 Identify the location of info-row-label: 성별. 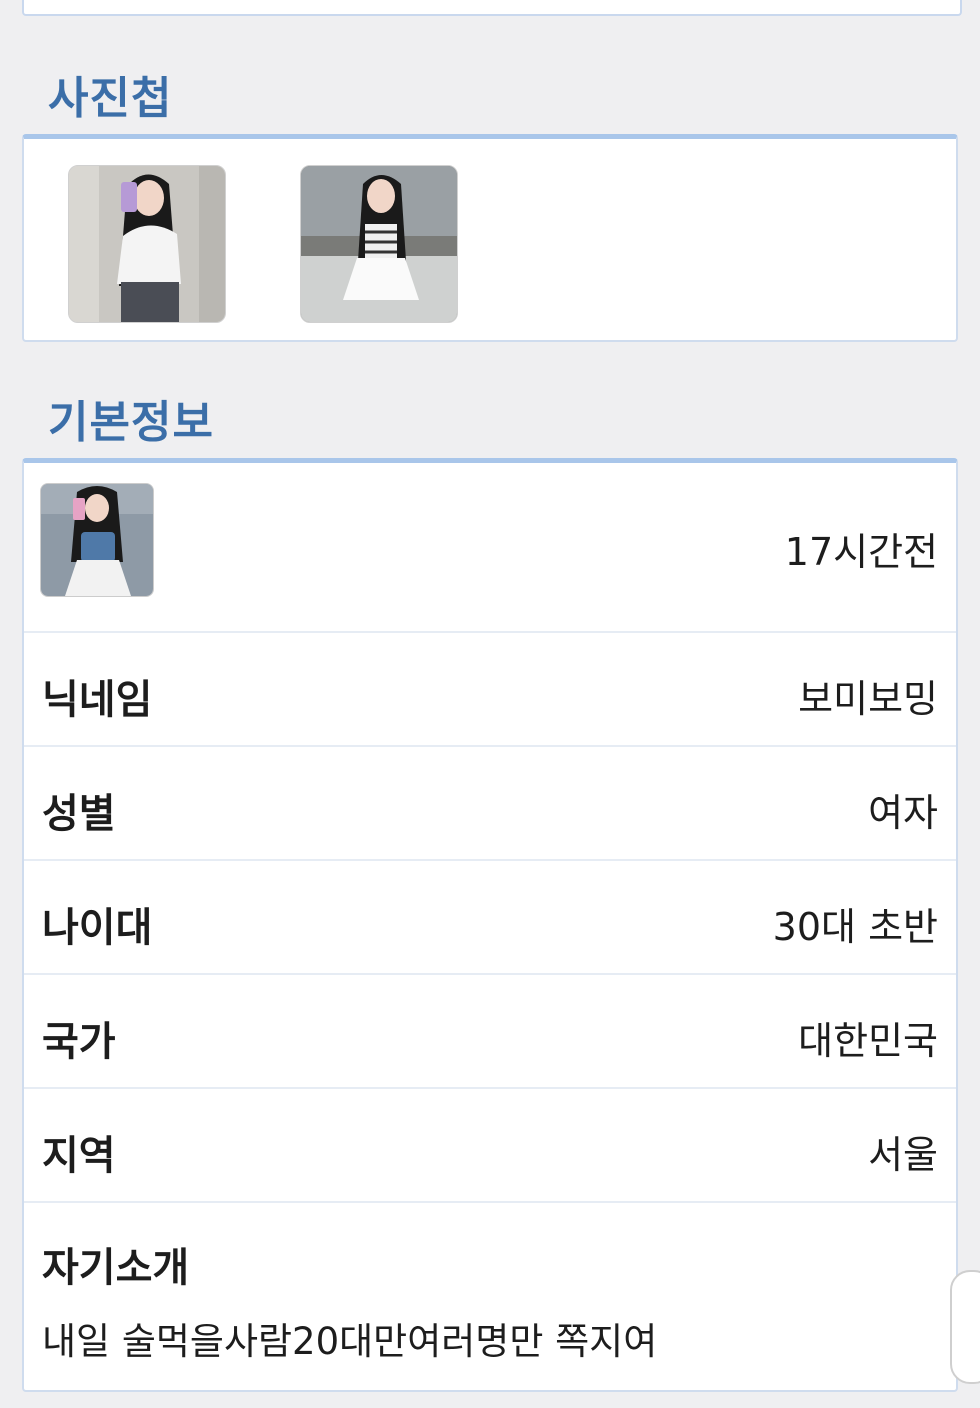
(79, 814).